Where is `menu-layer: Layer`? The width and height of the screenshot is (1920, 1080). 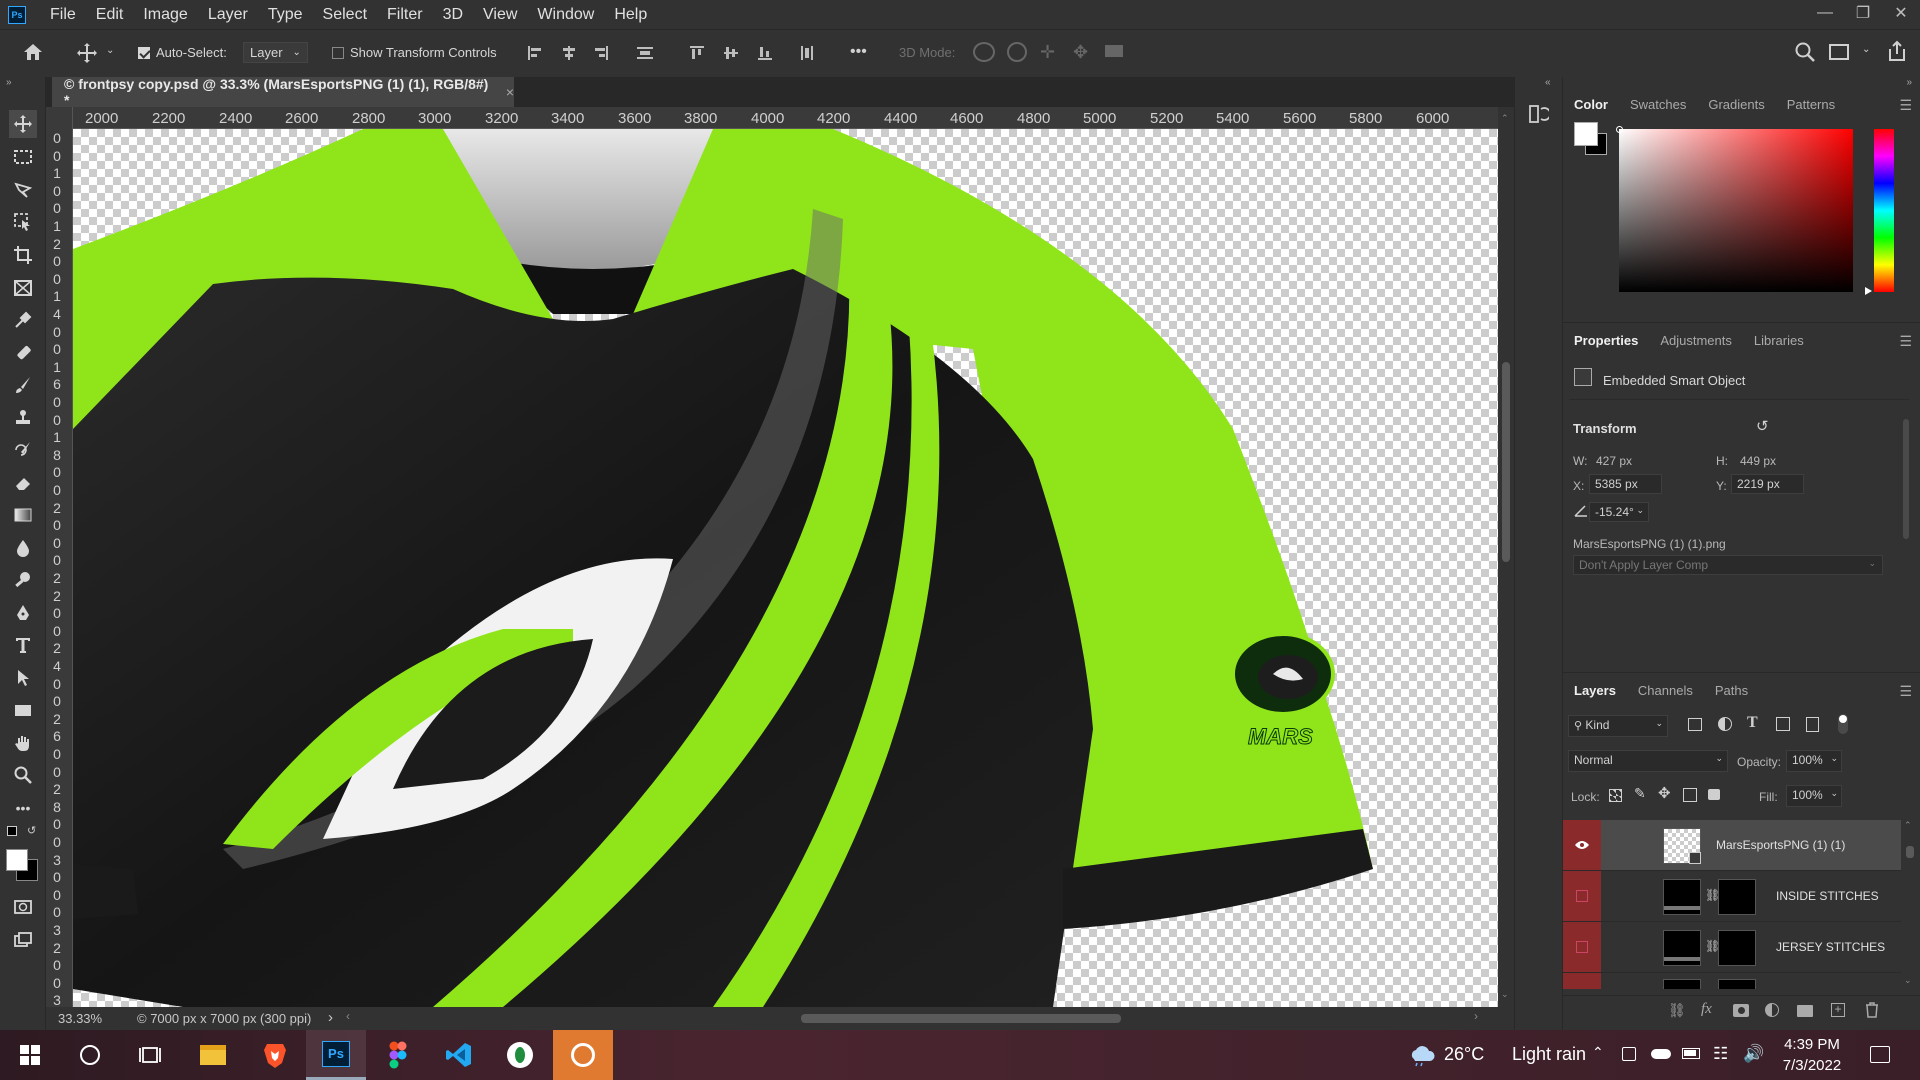
menu-layer: Layer is located at coordinates (228, 14).